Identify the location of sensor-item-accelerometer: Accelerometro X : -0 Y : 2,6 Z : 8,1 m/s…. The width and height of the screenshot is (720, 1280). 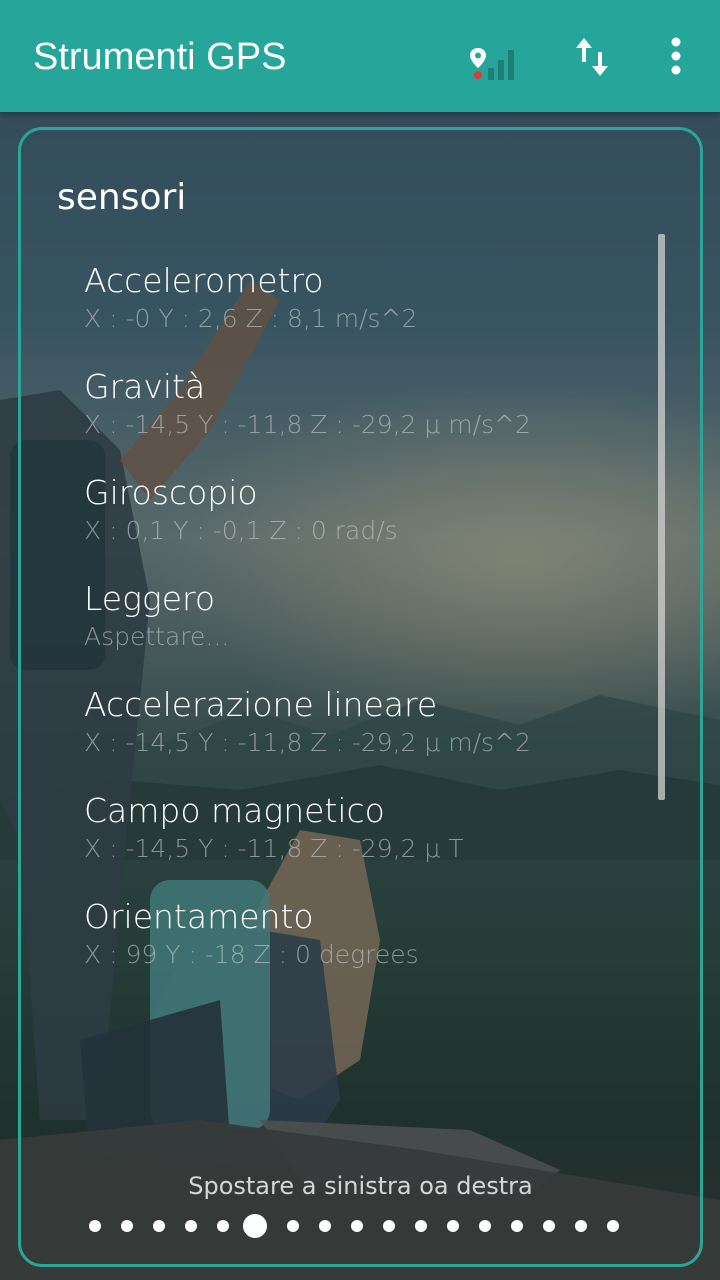
(364, 313).